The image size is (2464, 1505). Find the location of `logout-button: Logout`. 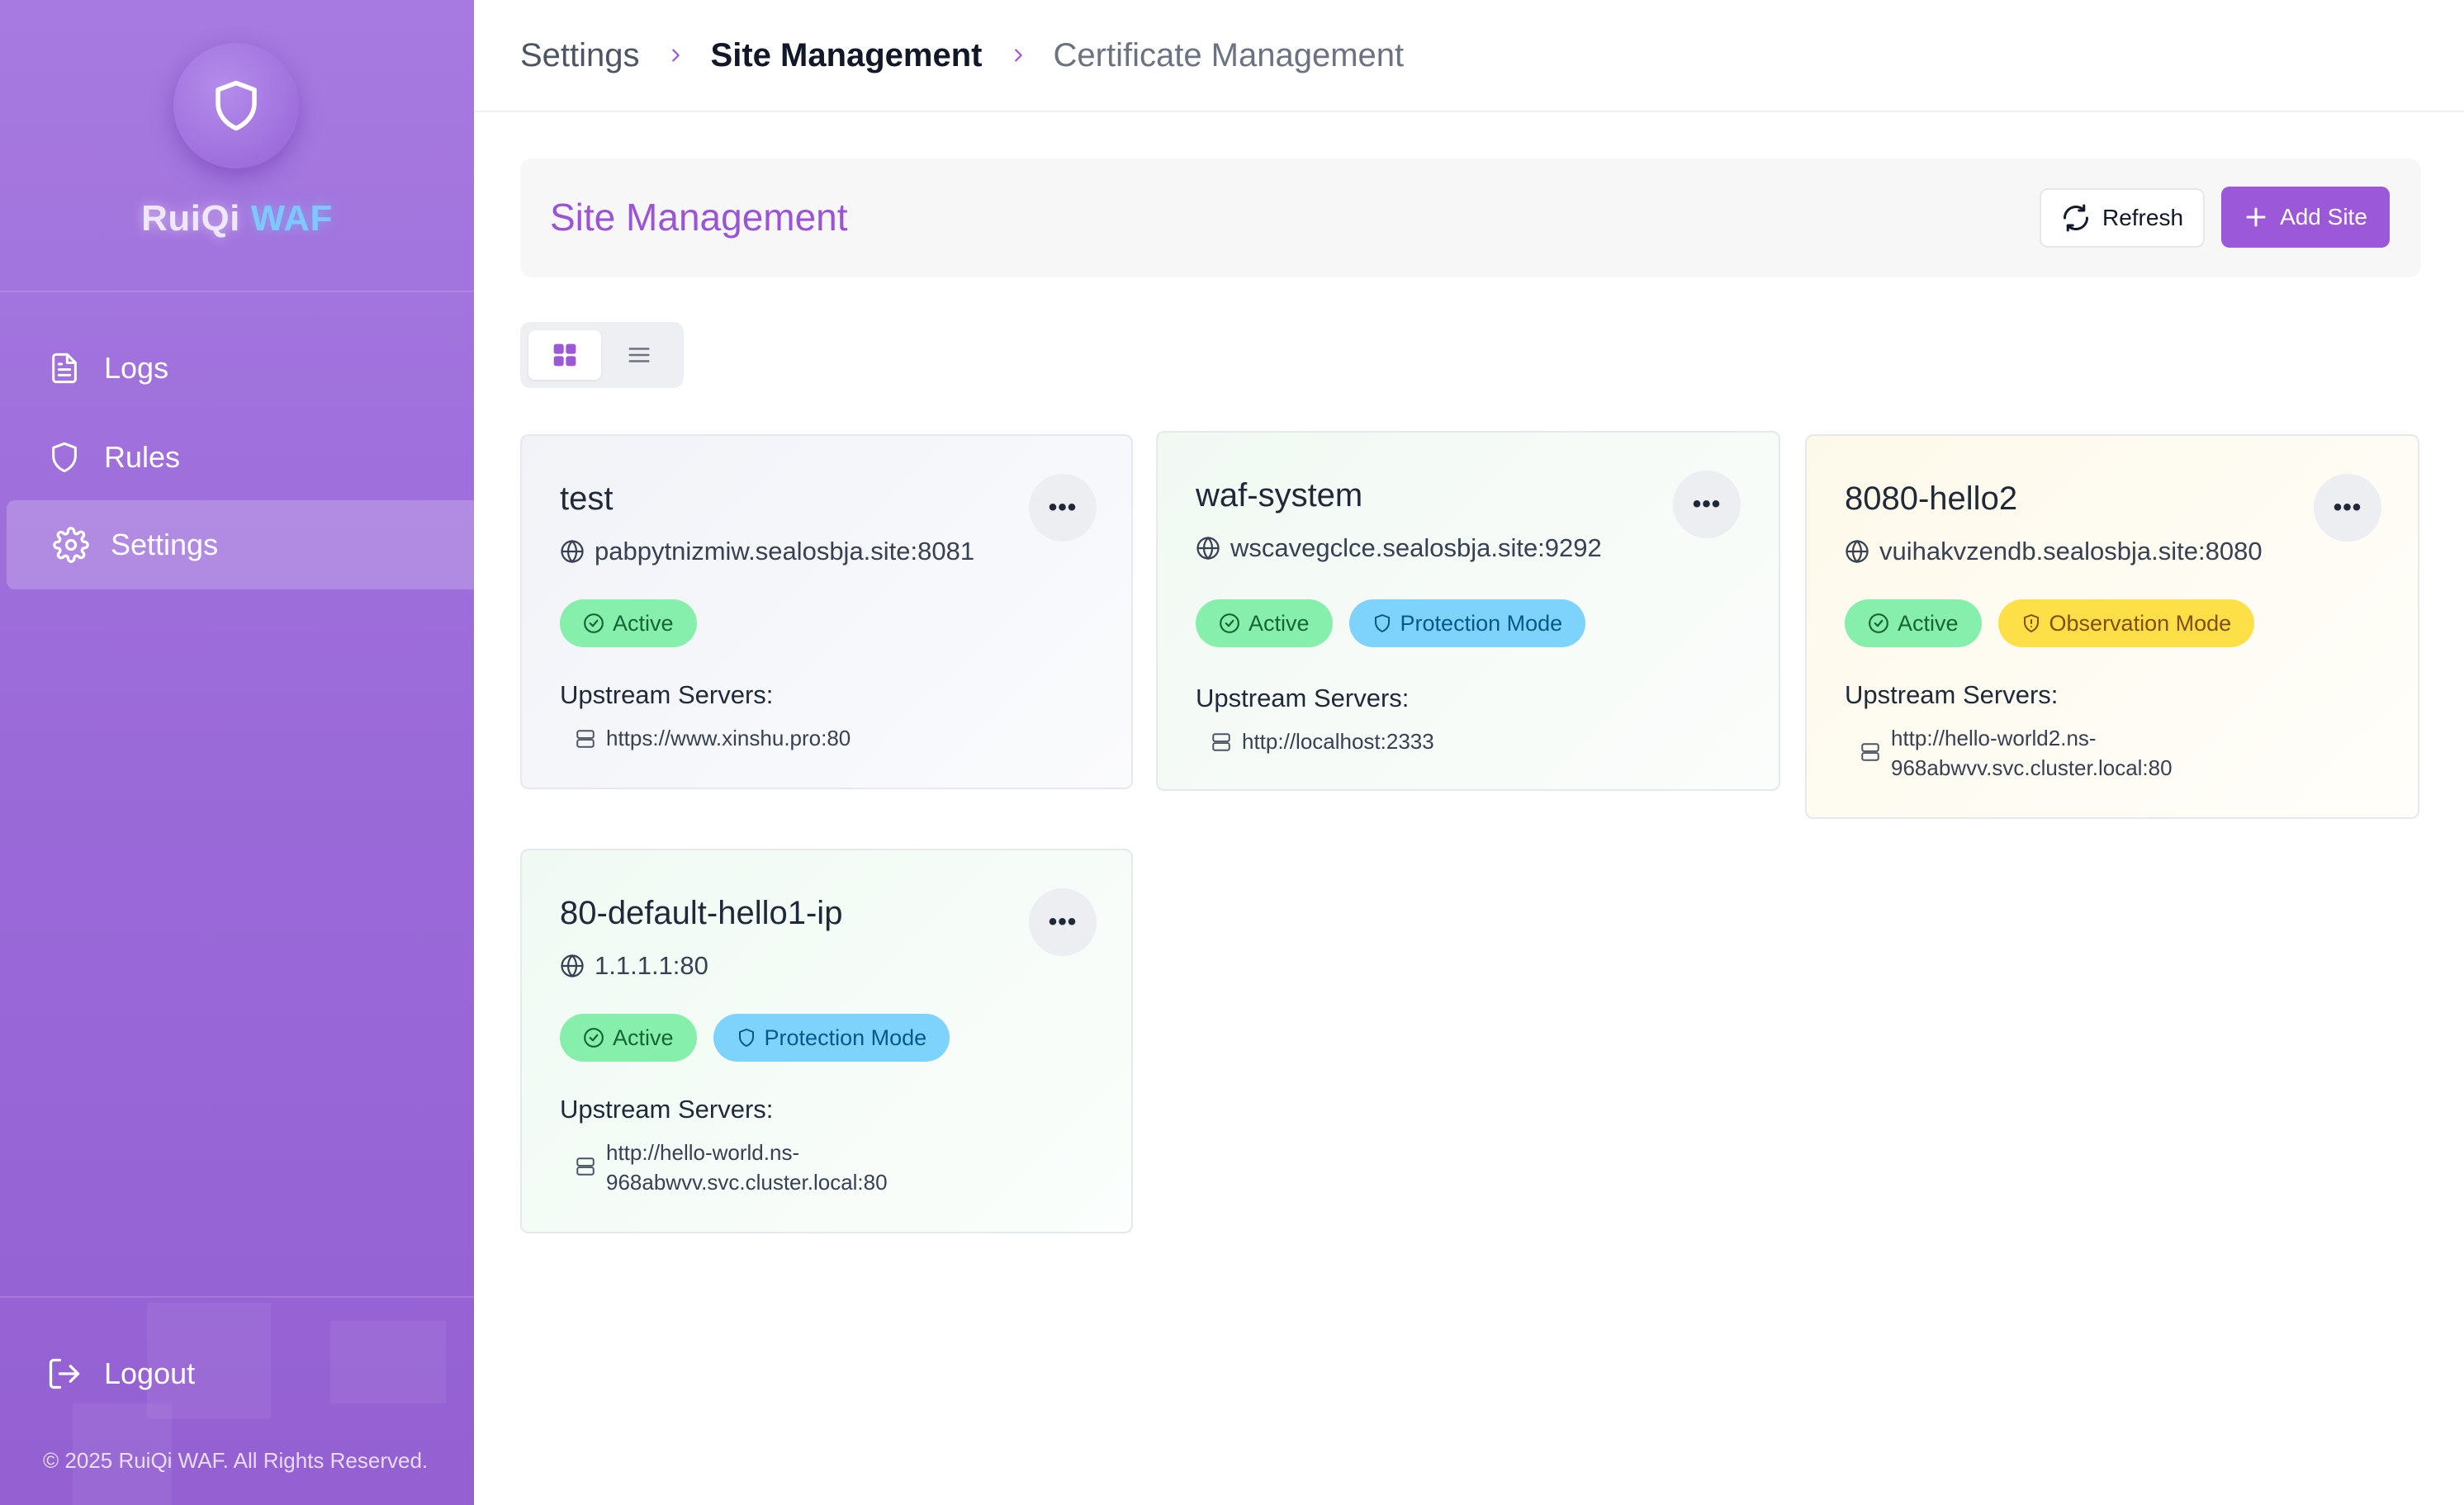

logout-button: Logout is located at coordinates (240, 1373).